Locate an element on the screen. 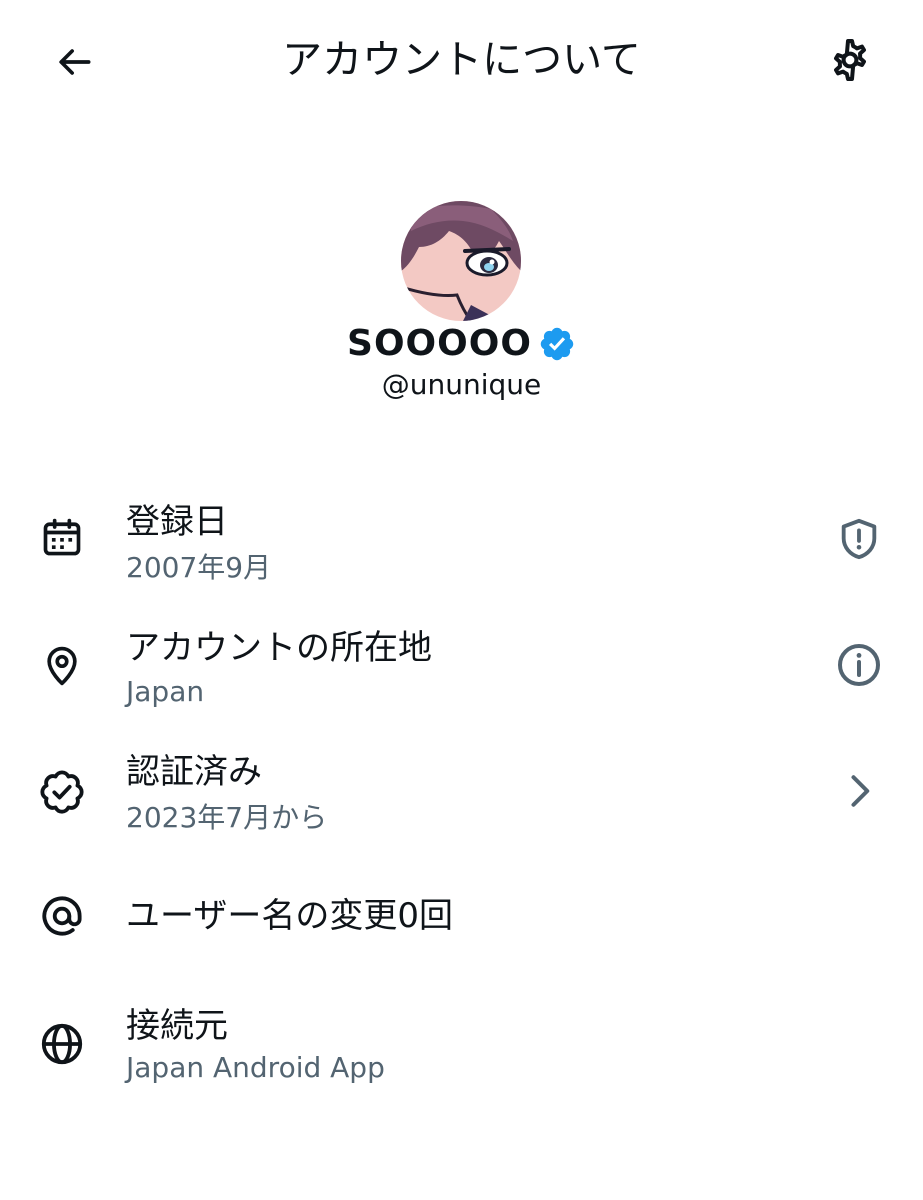 The width and height of the screenshot is (923, 1200). page-title: アカウントについて is located at coordinates (461, 60).